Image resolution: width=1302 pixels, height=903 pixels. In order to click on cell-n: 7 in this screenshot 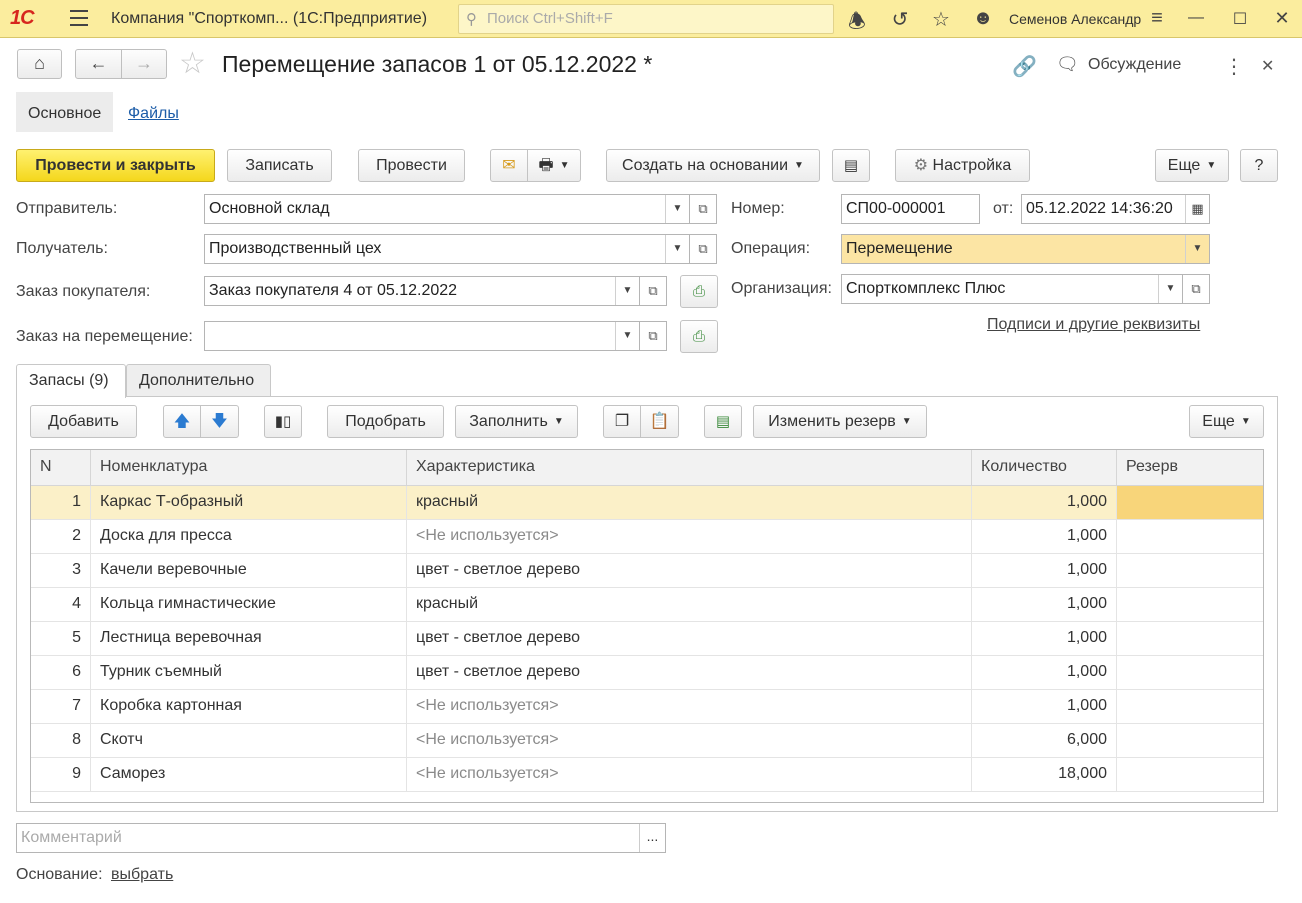, I will do `click(61, 706)`.